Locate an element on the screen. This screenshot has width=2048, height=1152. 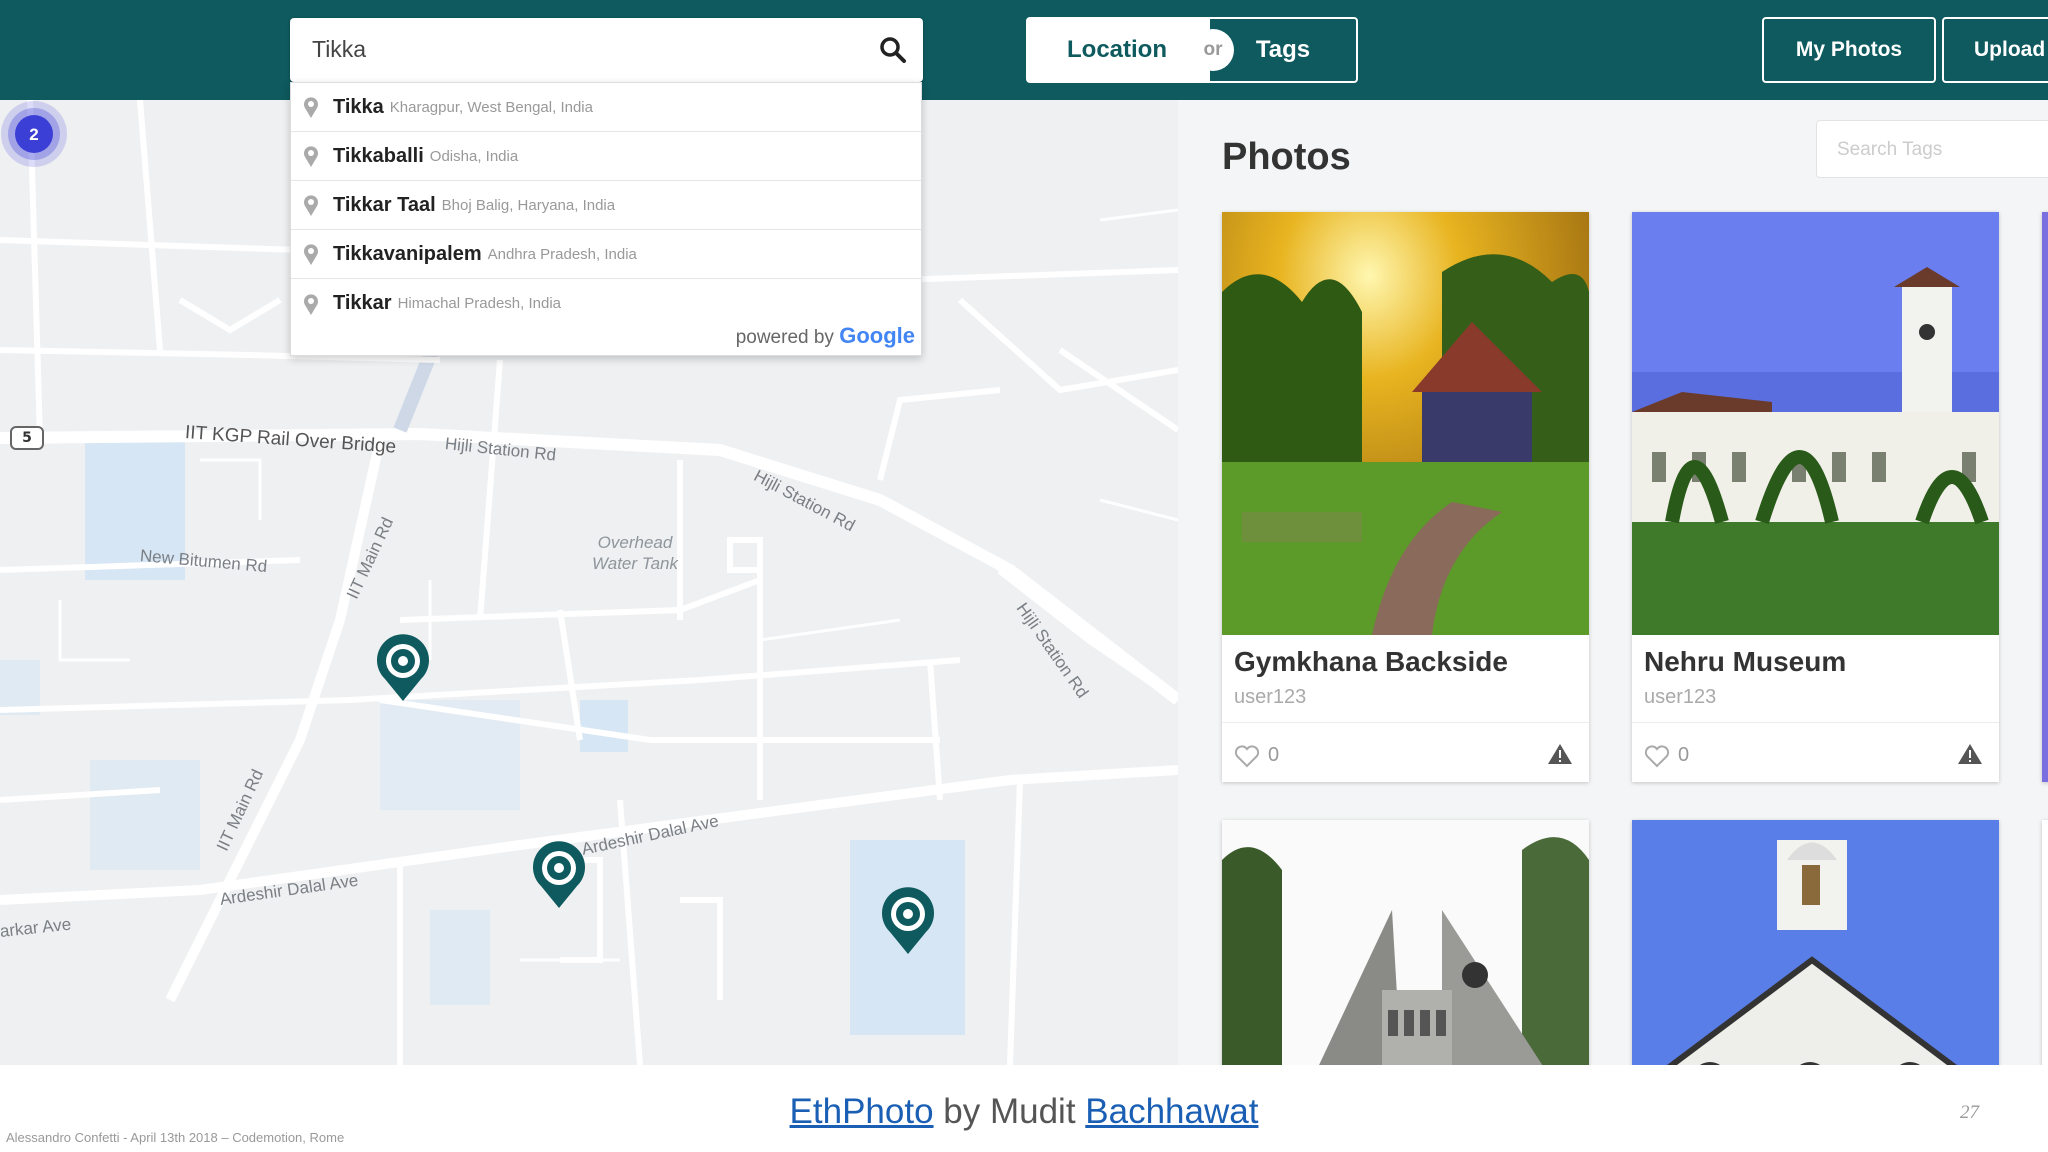
suggestion-item: Tikkar Himachal Pradesh, India is located at coordinates (606, 303).